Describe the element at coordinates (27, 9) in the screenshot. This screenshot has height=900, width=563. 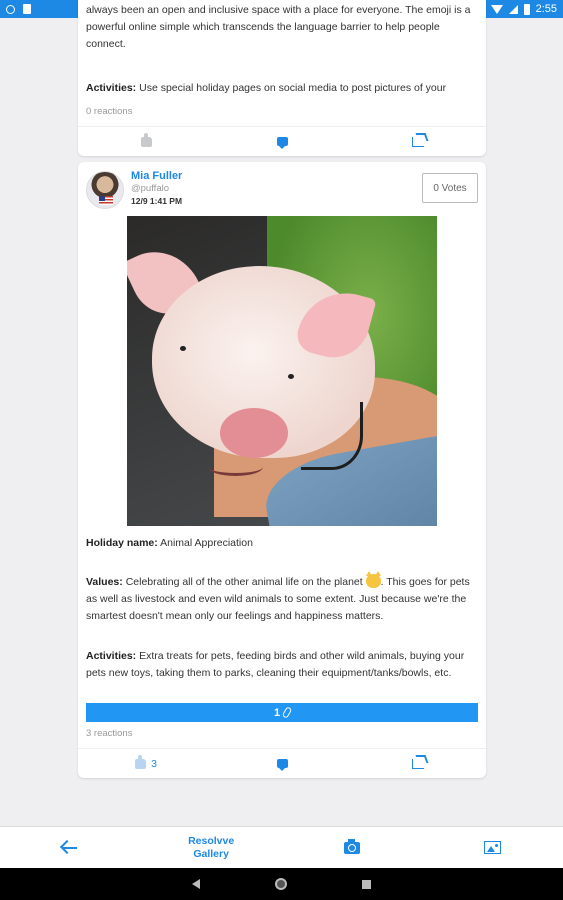
I see `sd-card-icon` at that location.